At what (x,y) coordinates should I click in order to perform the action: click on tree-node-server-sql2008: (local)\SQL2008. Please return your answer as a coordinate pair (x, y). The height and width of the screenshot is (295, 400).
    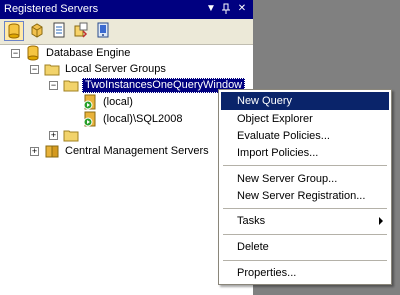
    Looking at the image, I should click on (140, 119).